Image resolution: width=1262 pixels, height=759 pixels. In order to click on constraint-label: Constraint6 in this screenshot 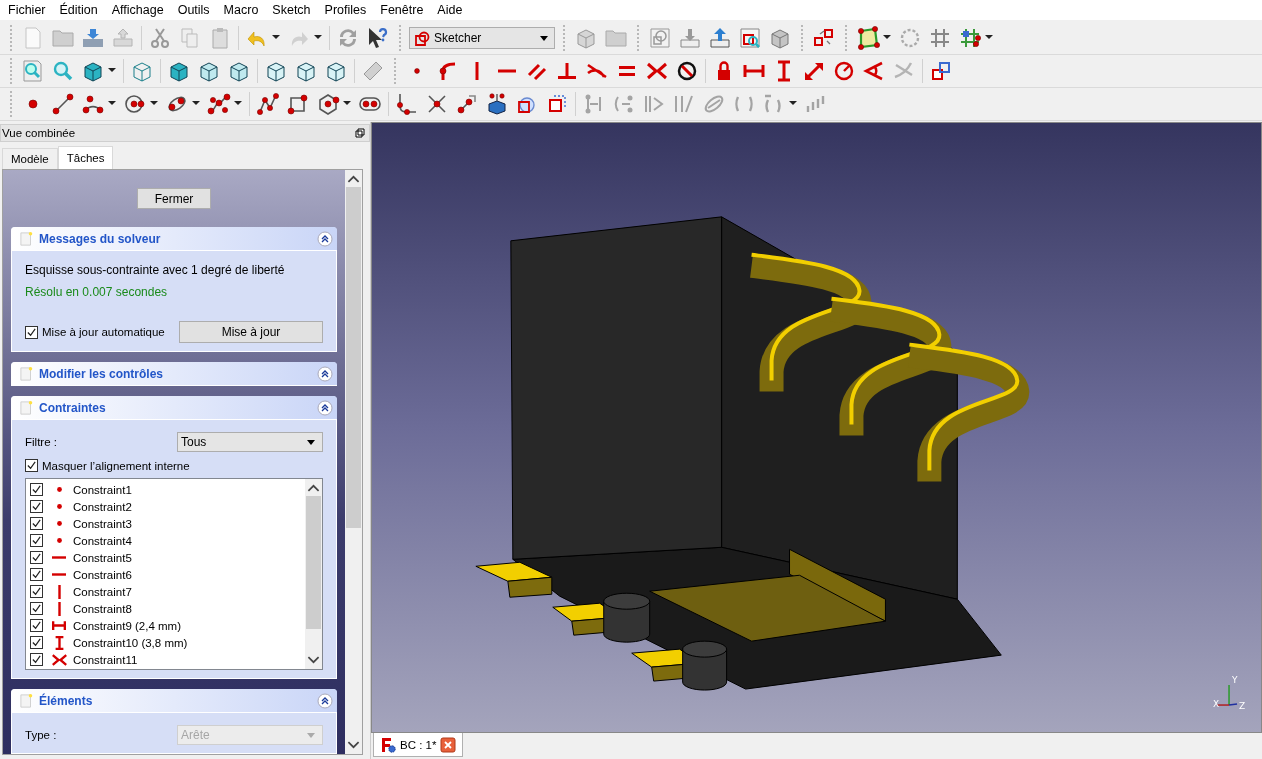, I will do `click(102, 574)`.